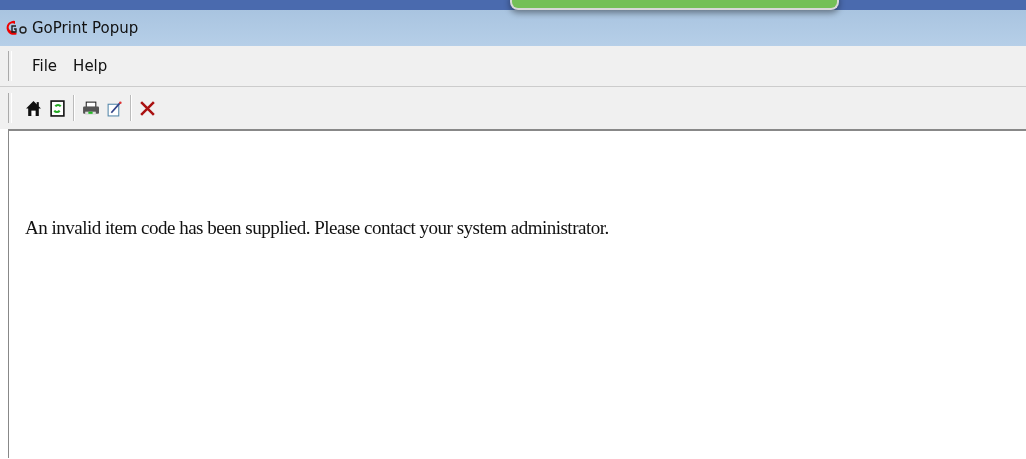 This screenshot has height=459, width=1026. What do you see at coordinates (45, 66) in the screenshot?
I see `menu-item: File` at bounding box center [45, 66].